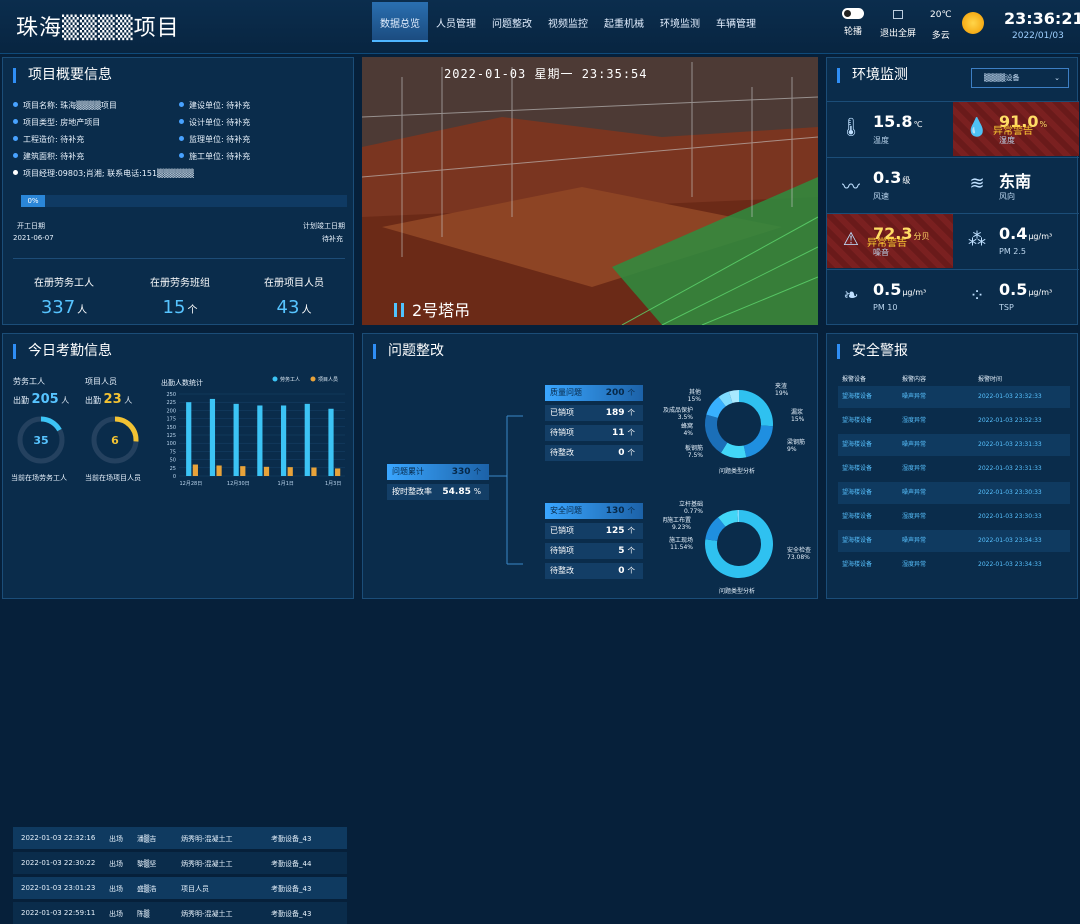 This screenshot has width=1080, height=924. Describe the element at coordinates (286, 484) in the screenshot. I see `x-tick-label: 1月1日` at that location.